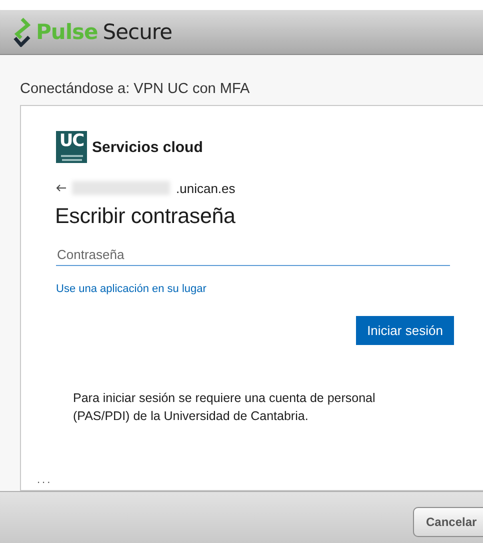 Image resolution: width=483 pixels, height=543 pixels. I want to click on notice-text: Para iniciar sesión se requiere una cuenta de personal (PAS/PDI) de la Universidad de Cantabria., so click(224, 407).